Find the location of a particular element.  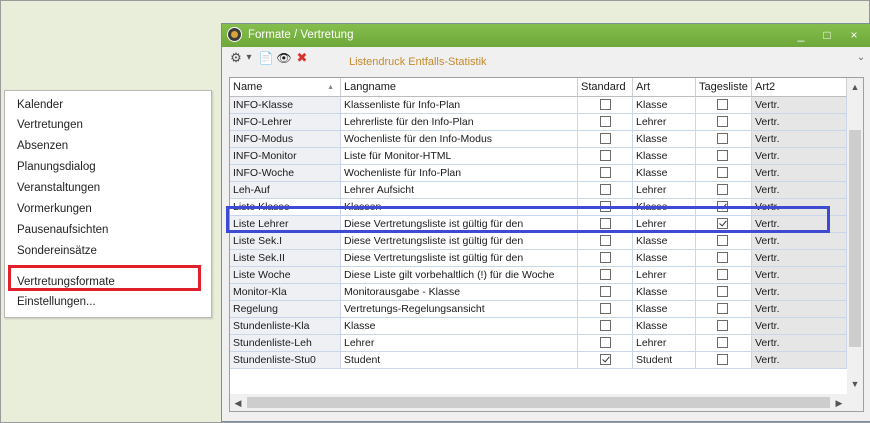

new-document-icon: 📄 is located at coordinates (266, 58).